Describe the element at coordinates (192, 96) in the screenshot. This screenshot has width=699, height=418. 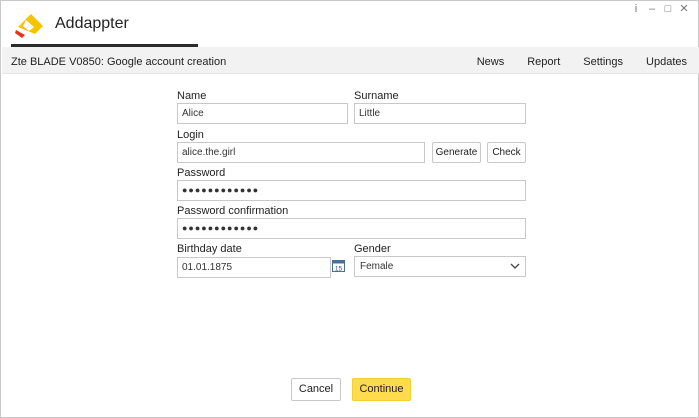
I see `name-label: Name` at that location.